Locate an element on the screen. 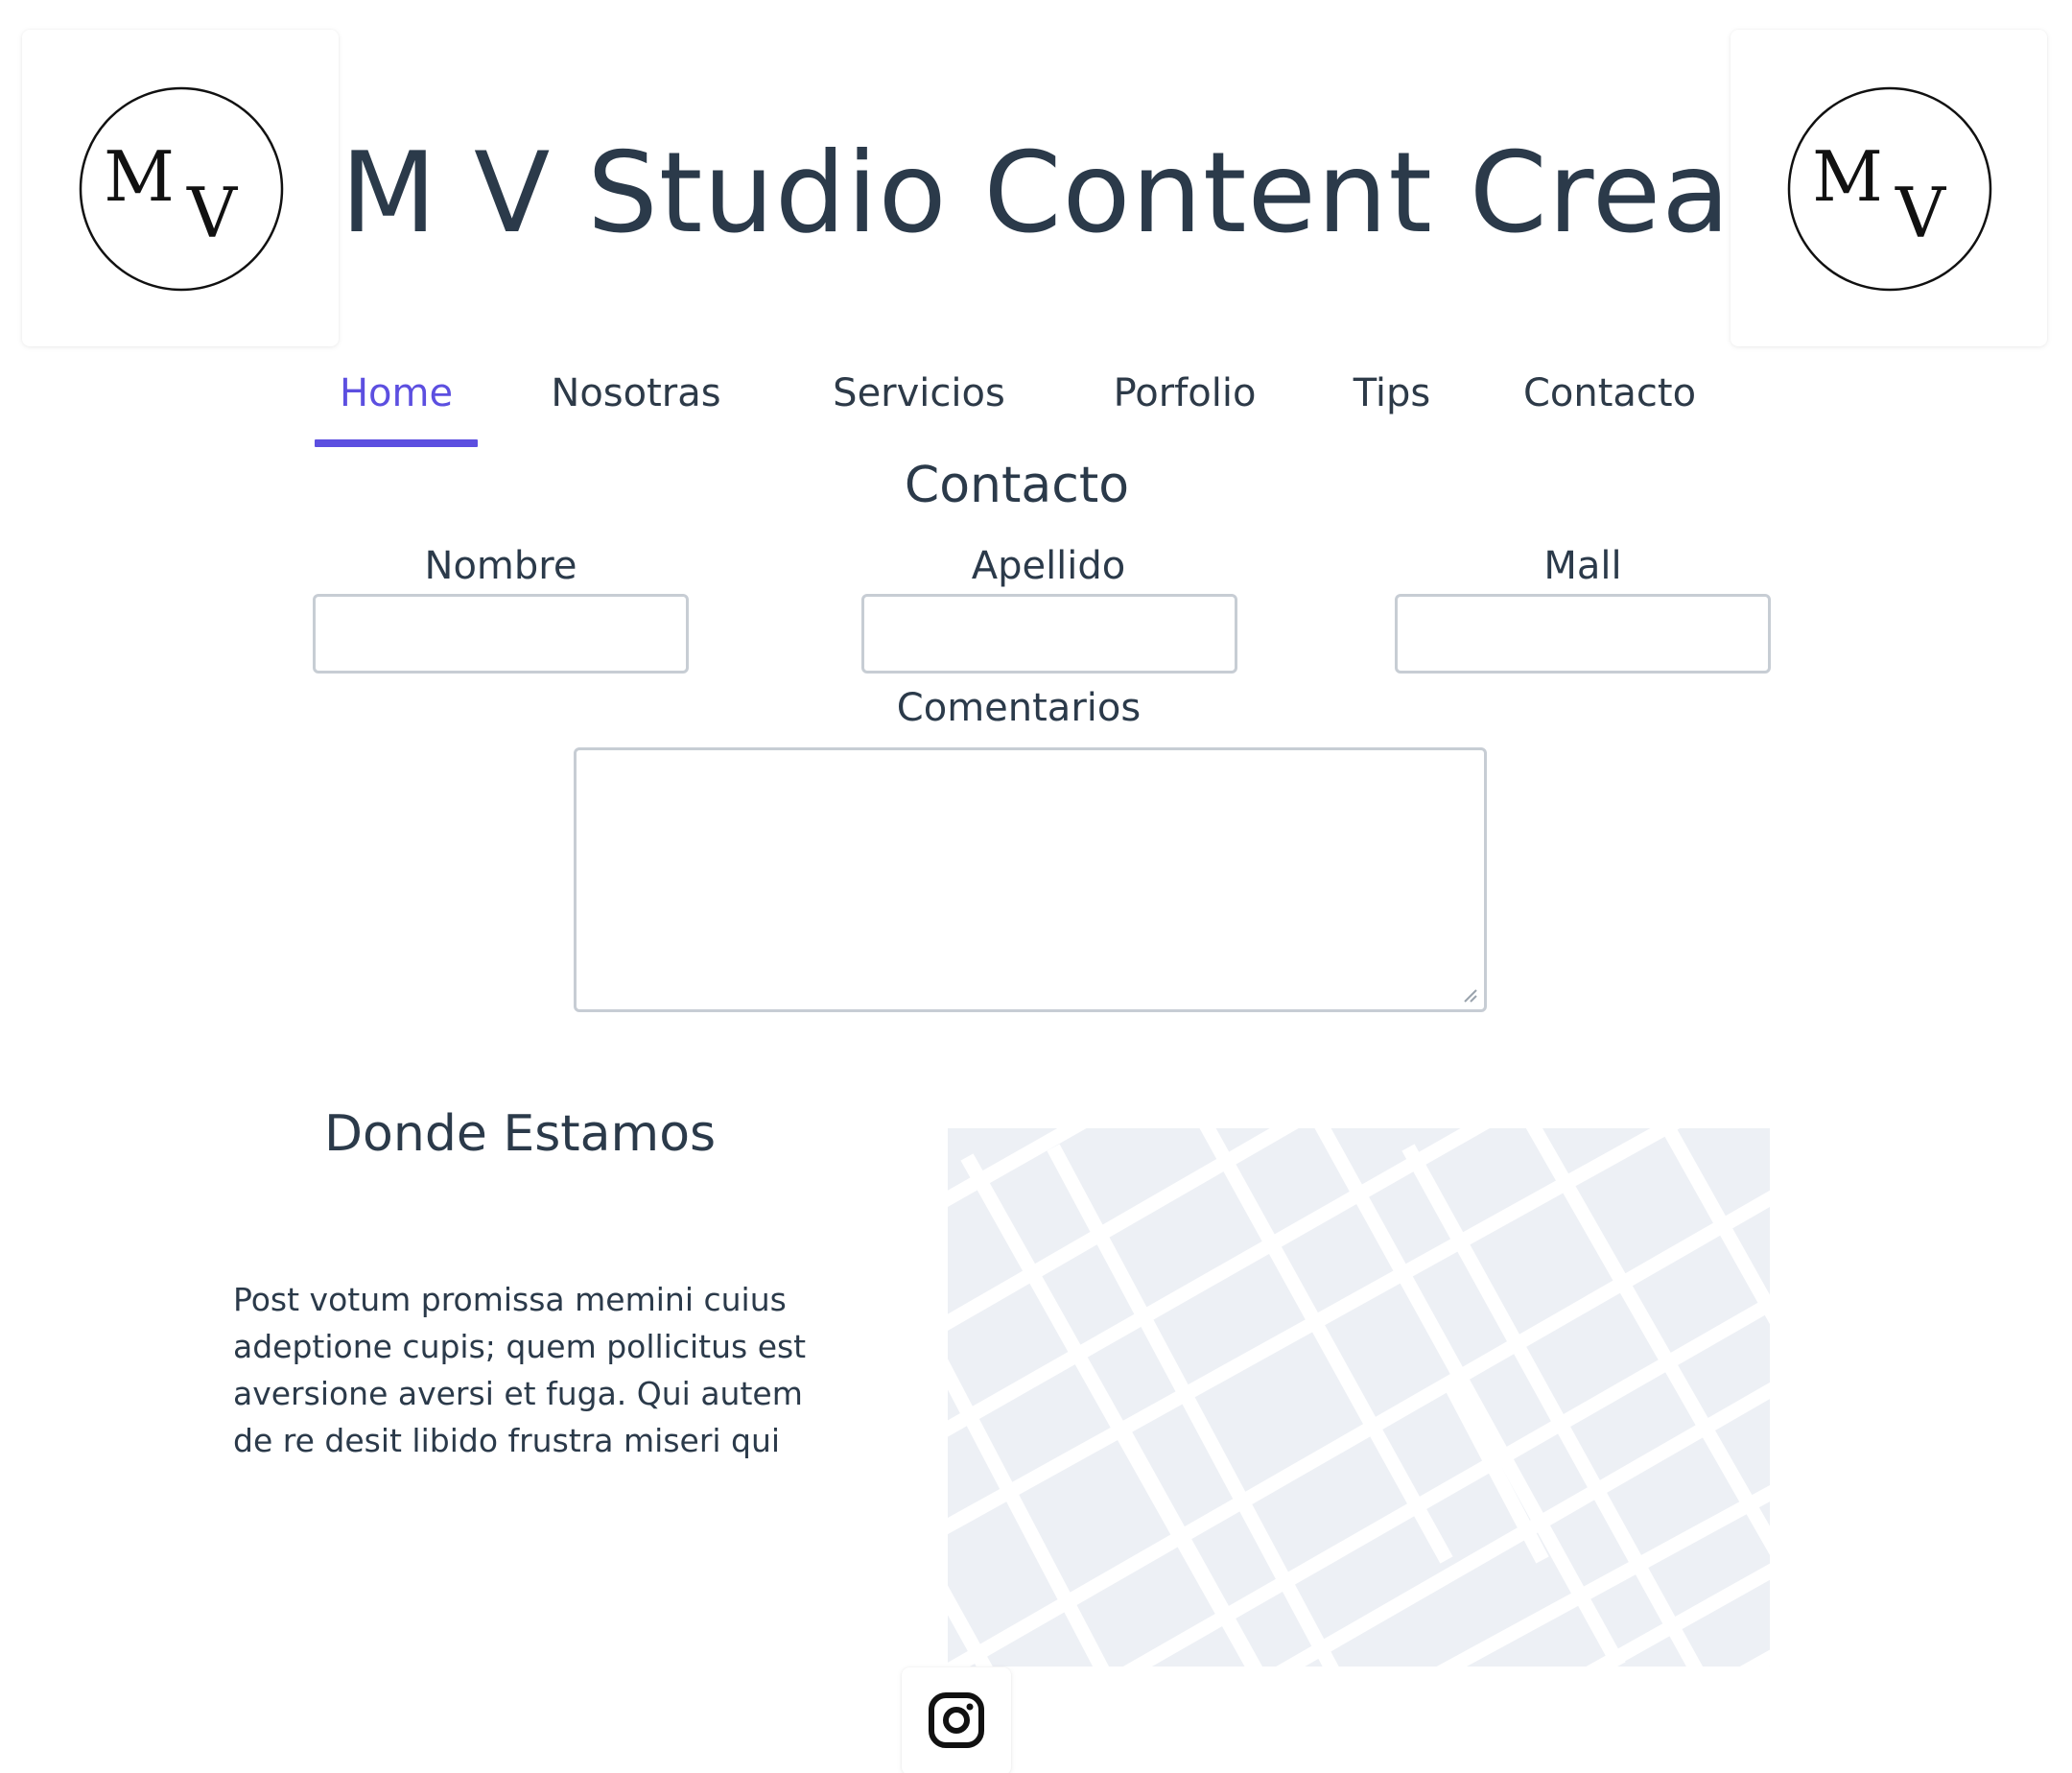  site-title: M V Studio Content Creator is located at coordinates (1116, 194).